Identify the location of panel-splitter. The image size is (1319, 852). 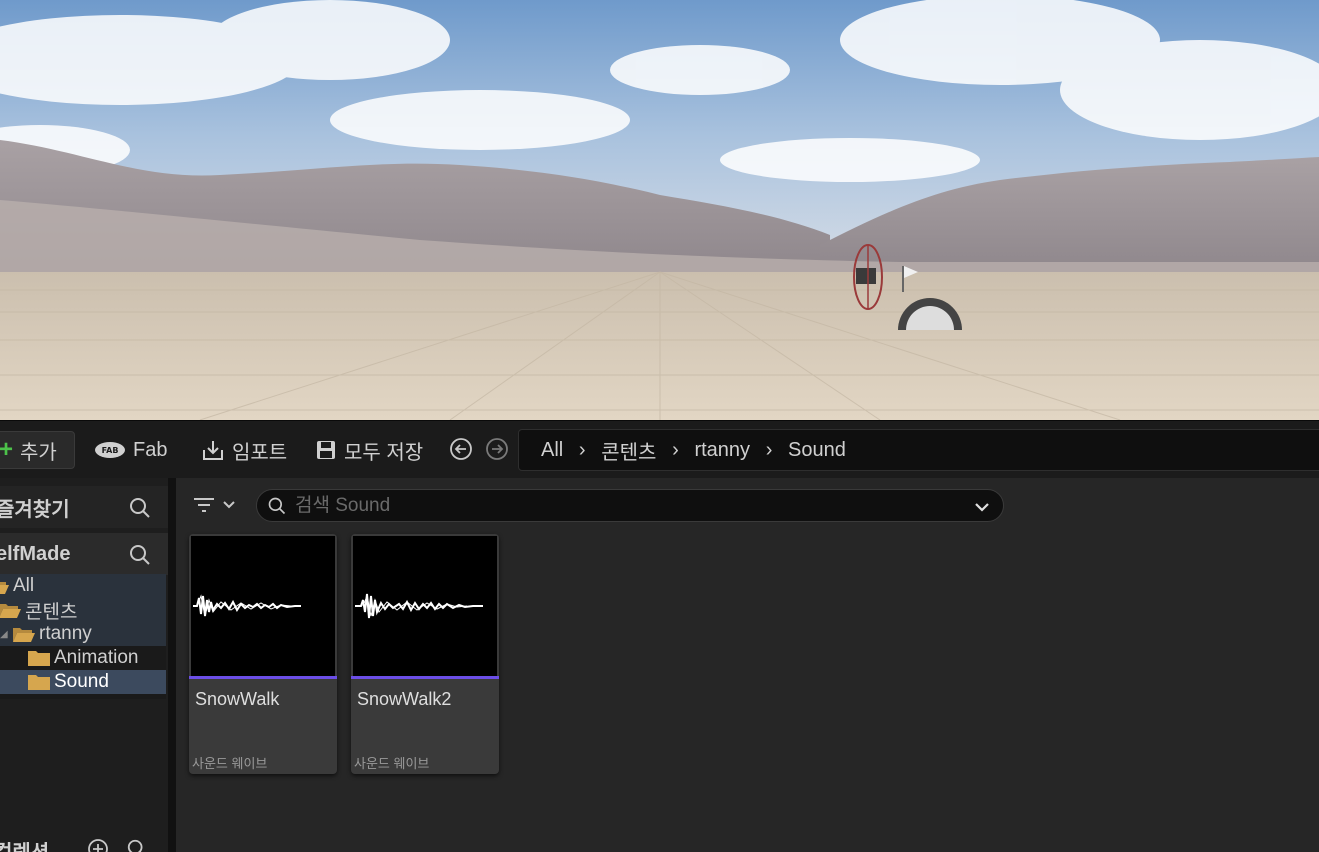
(172, 665).